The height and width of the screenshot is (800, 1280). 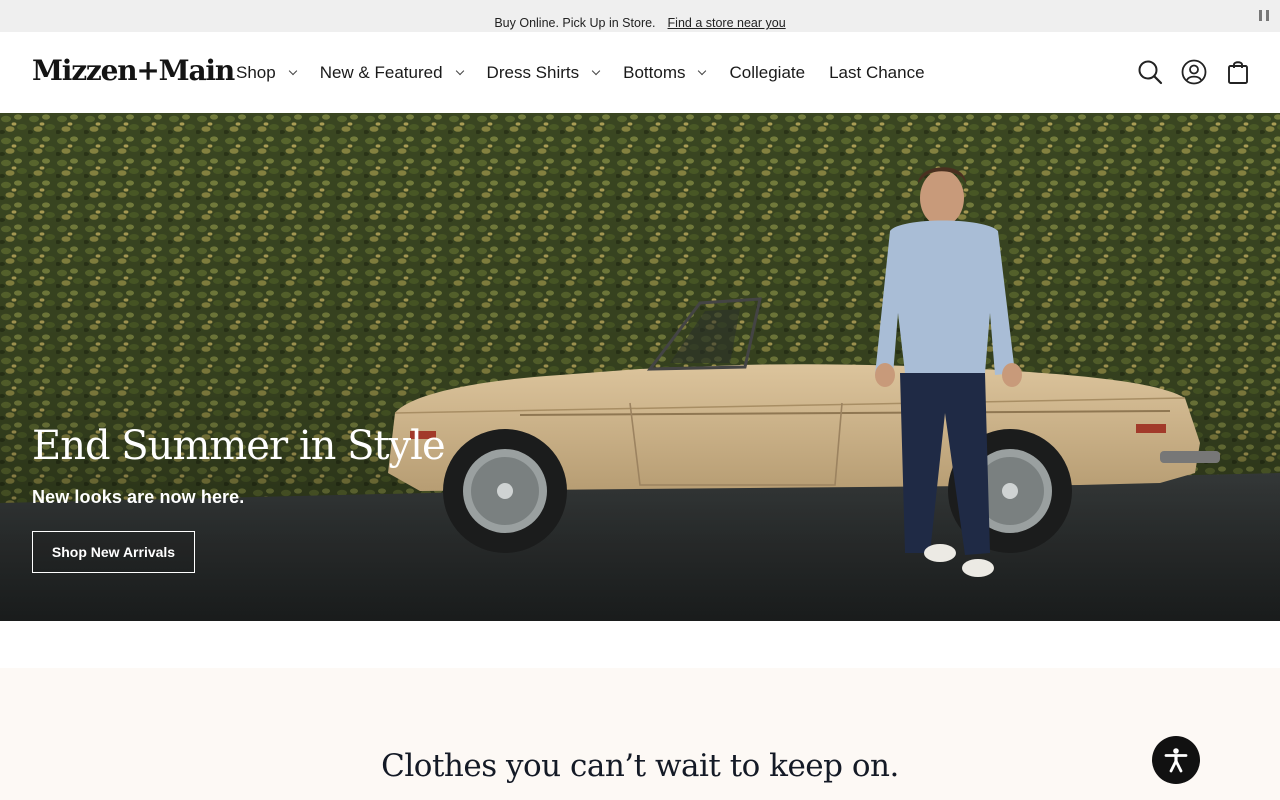 I want to click on cart-icon, so click(x=1238, y=72).